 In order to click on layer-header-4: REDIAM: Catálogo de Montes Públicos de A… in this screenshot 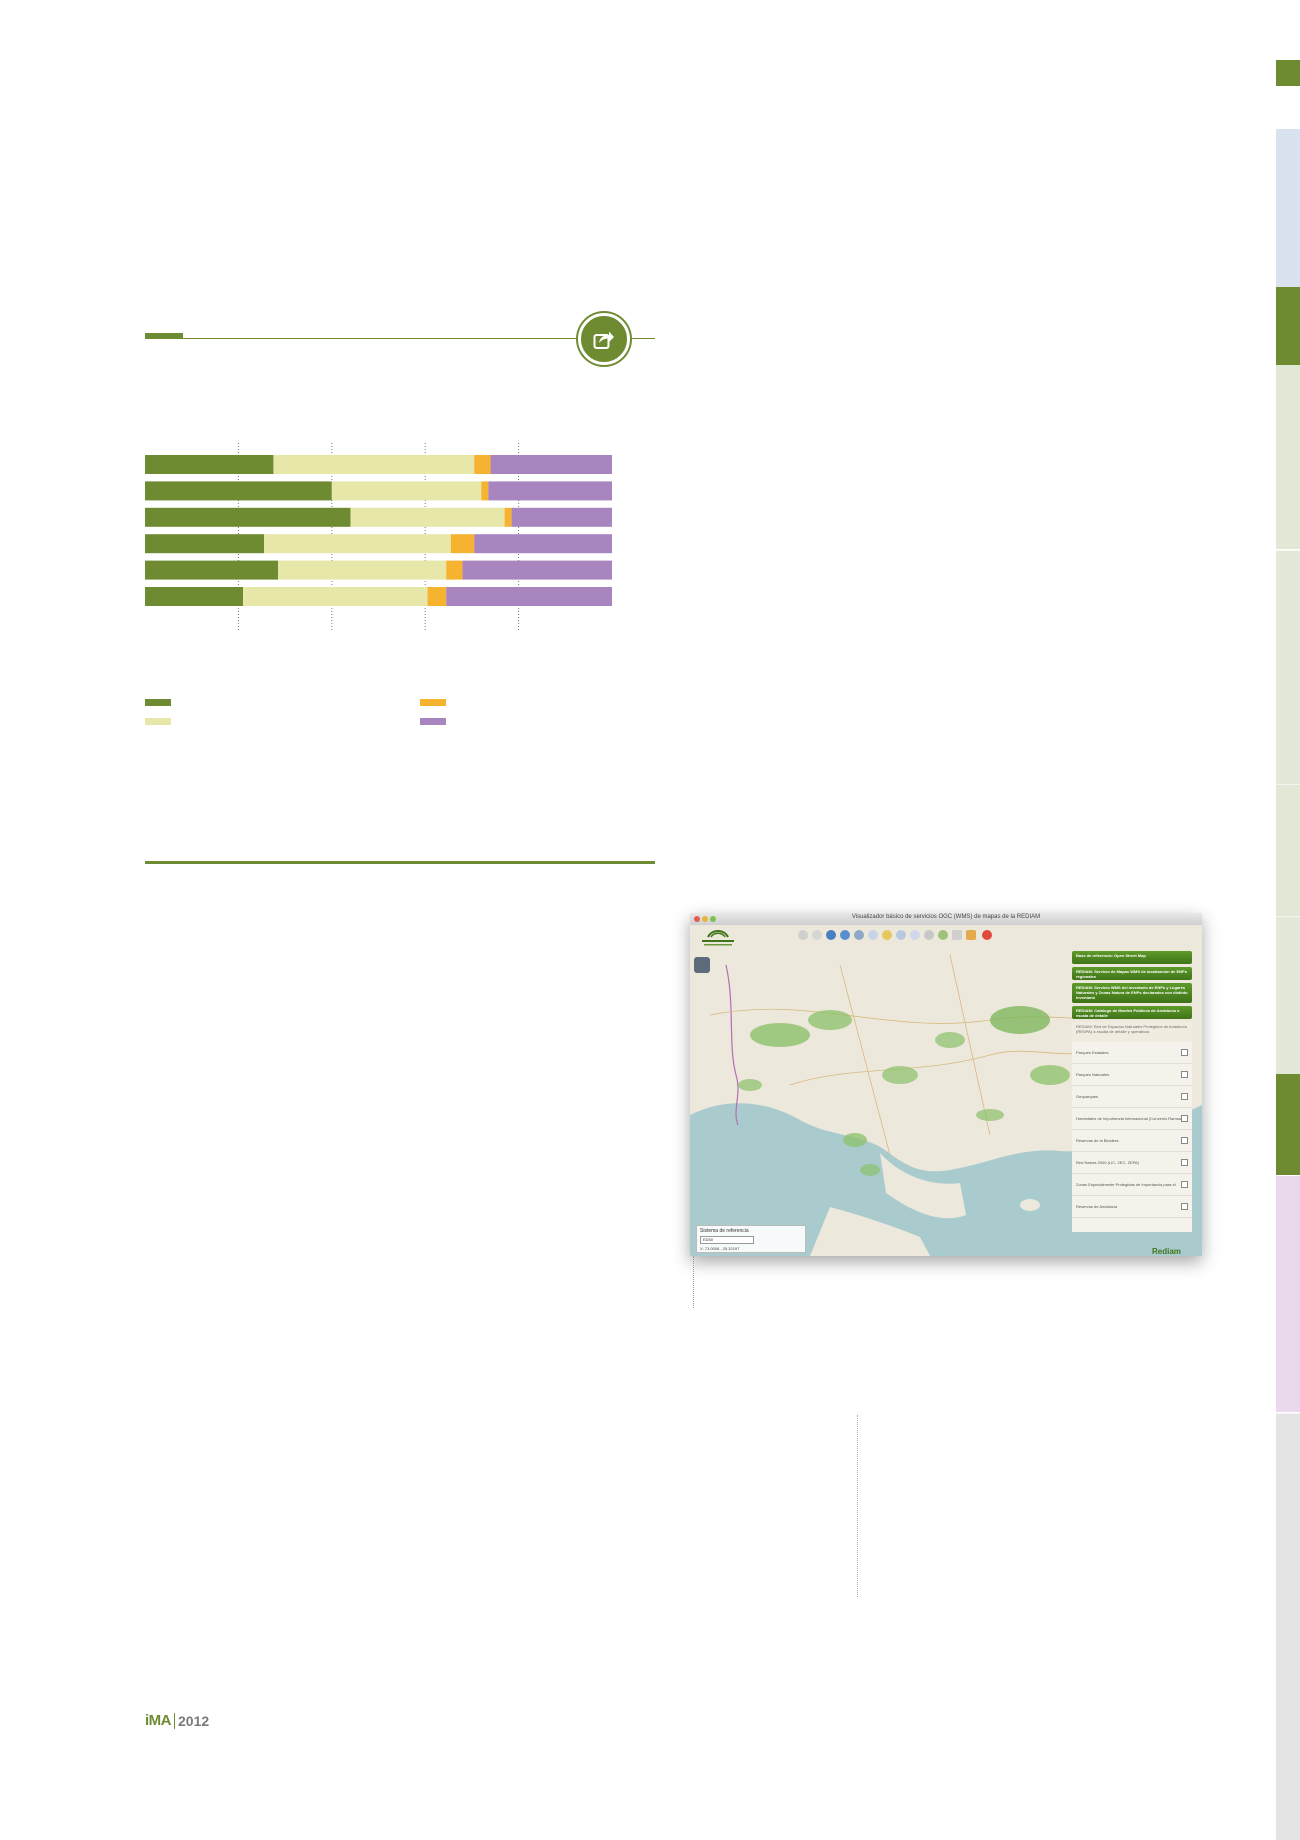, I will do `click(1132, 1012)`.